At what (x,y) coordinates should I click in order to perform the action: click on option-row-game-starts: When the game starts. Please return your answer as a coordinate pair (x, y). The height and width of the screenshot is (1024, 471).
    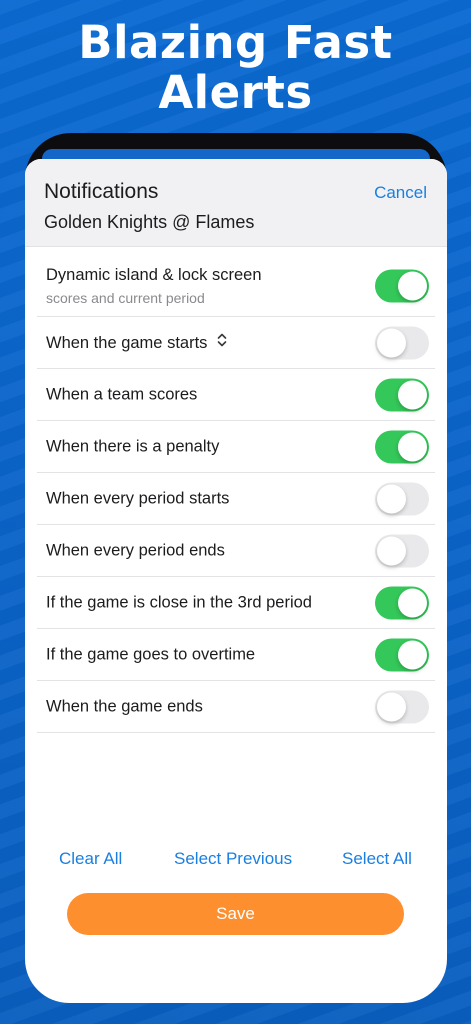
    Looking at the image, I should click on (236, 343).